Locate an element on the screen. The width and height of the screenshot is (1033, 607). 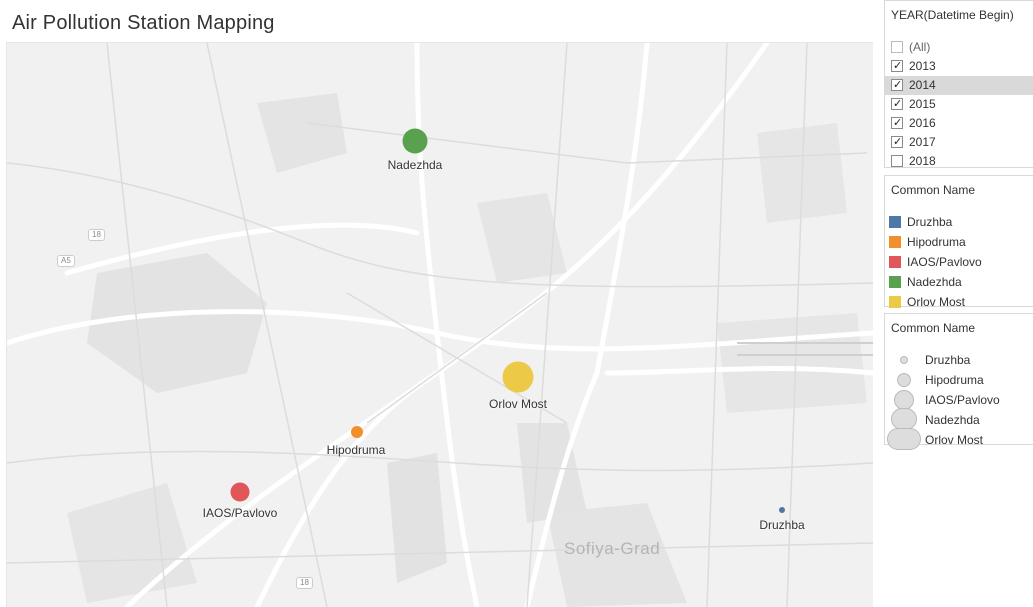
station-marker-hipodruma is located at coordinates (357, 432).